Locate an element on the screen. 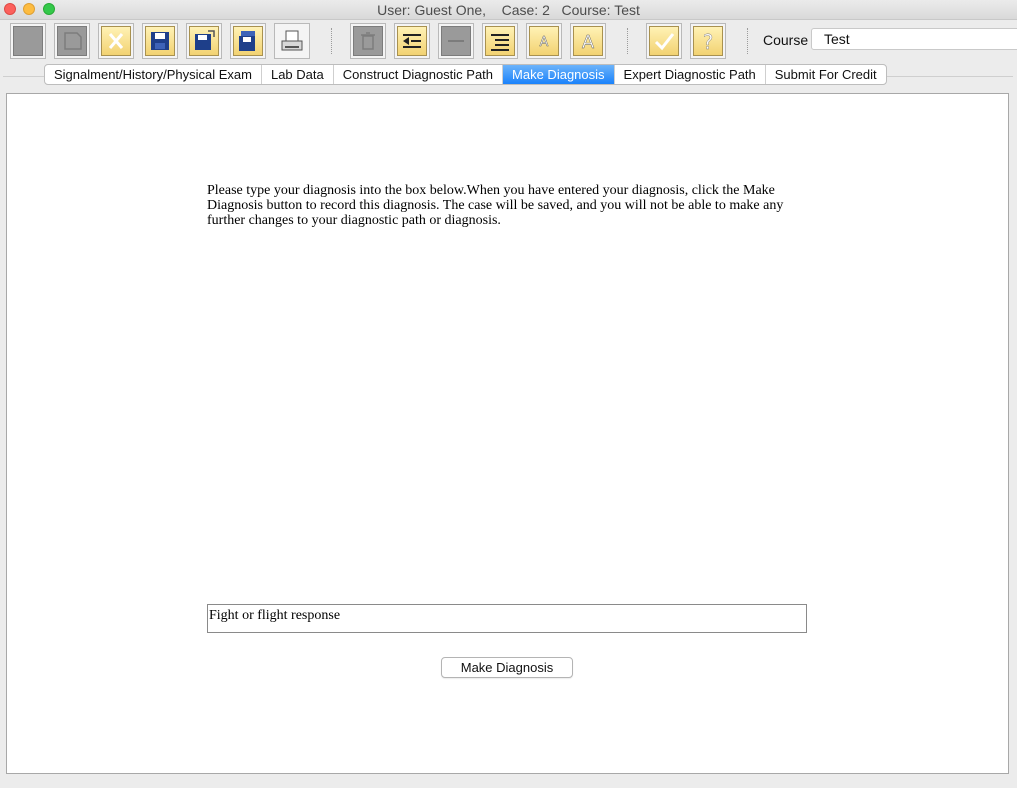  print-icon is located at coordinates (292, 41).